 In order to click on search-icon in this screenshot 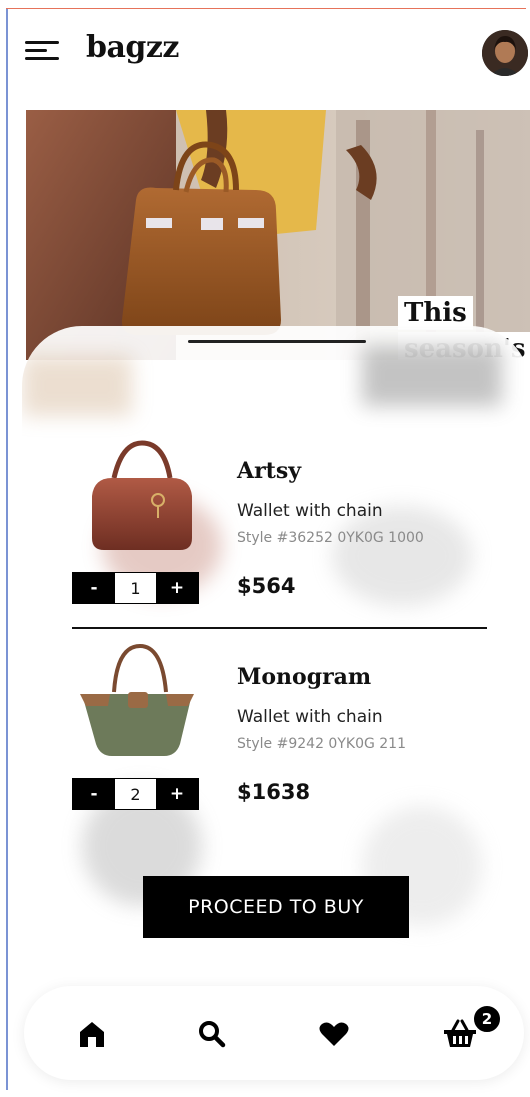, I will do `click(212, 1034)`.